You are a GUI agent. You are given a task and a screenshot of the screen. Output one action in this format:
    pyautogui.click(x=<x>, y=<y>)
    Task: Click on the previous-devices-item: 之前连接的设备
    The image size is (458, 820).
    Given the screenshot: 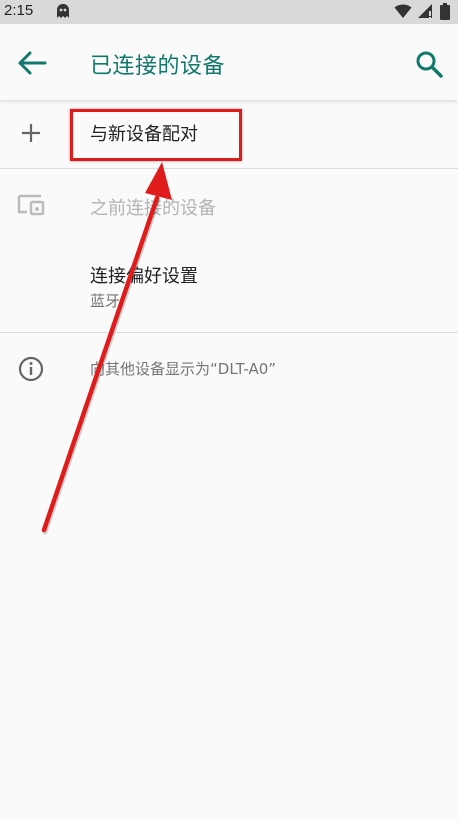 What is the action you would take?
    pyautogui.click(x=229, y=204)
    